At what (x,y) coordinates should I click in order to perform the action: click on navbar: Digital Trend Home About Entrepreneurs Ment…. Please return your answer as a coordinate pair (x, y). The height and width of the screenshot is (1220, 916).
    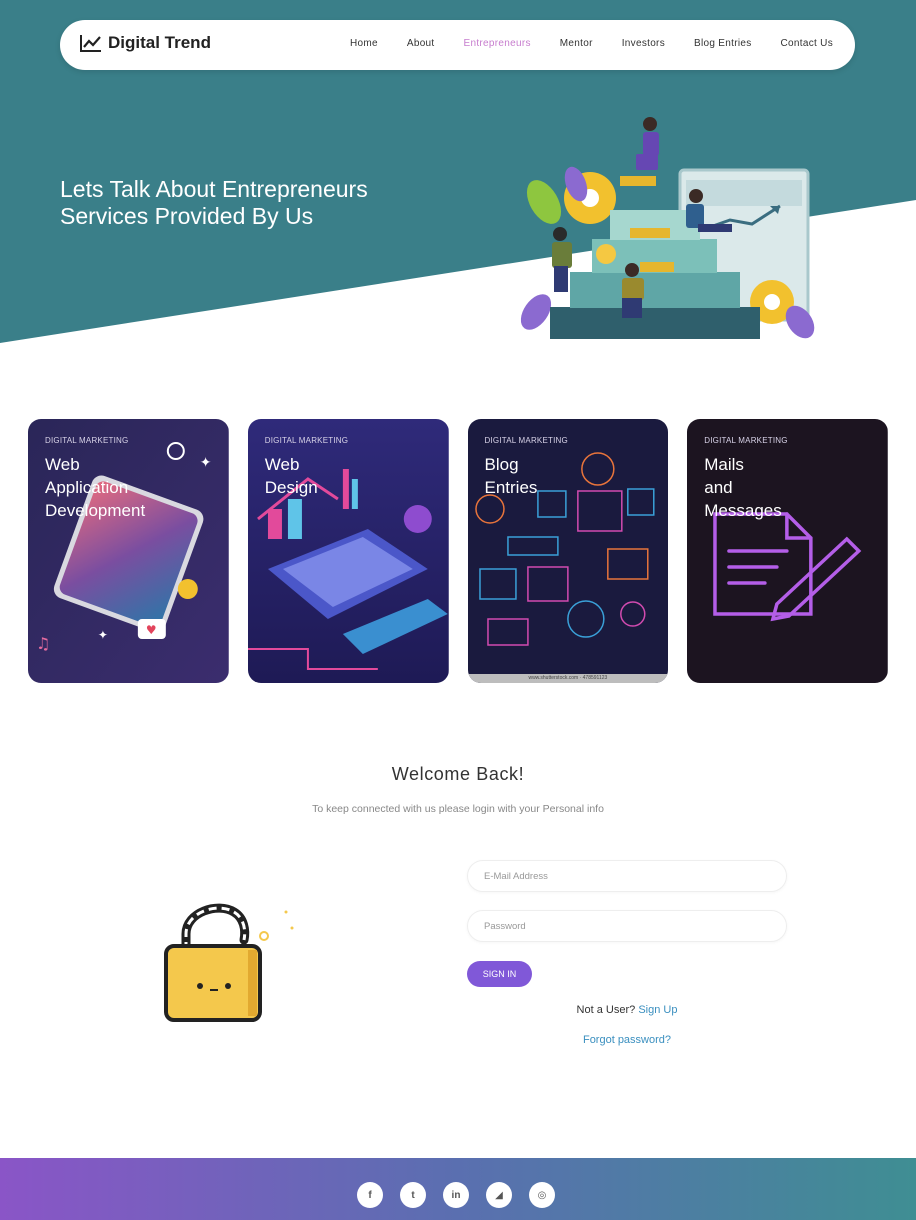
    Looking at the image, I should click on (457, 45).